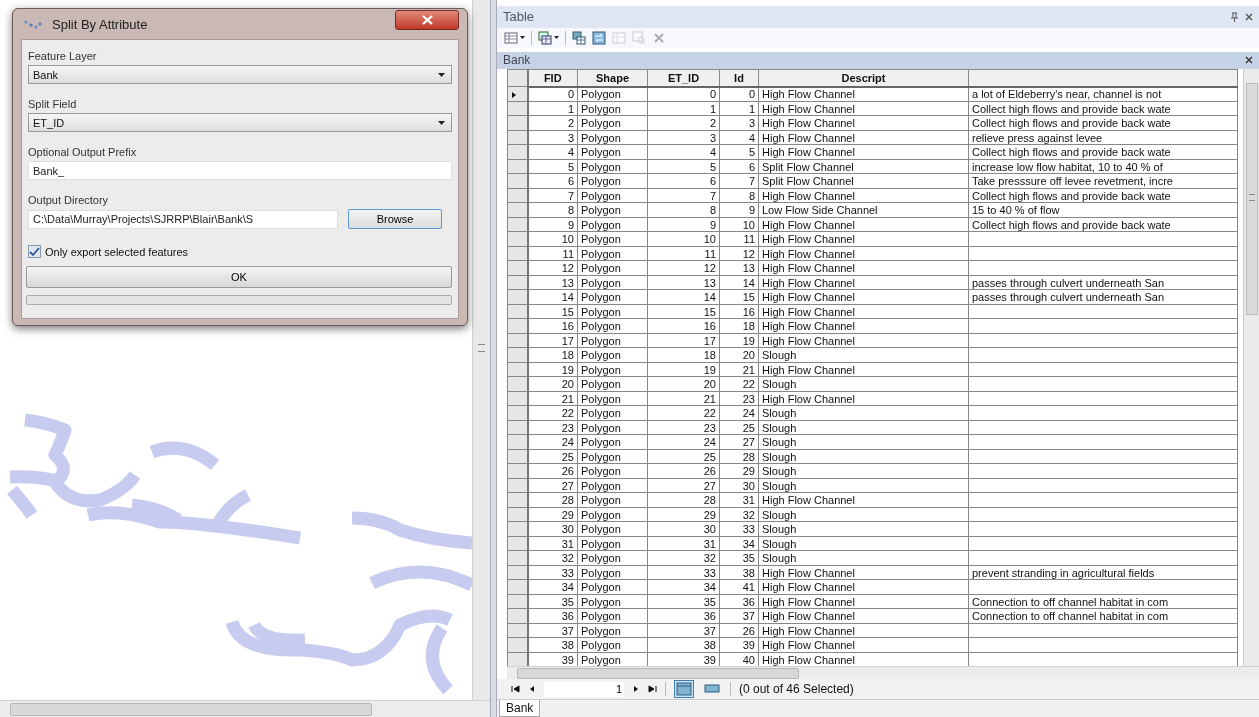  Describe the element at coordinates (683, 514) in the screenshot. I see `table-cell: 29` at that location.